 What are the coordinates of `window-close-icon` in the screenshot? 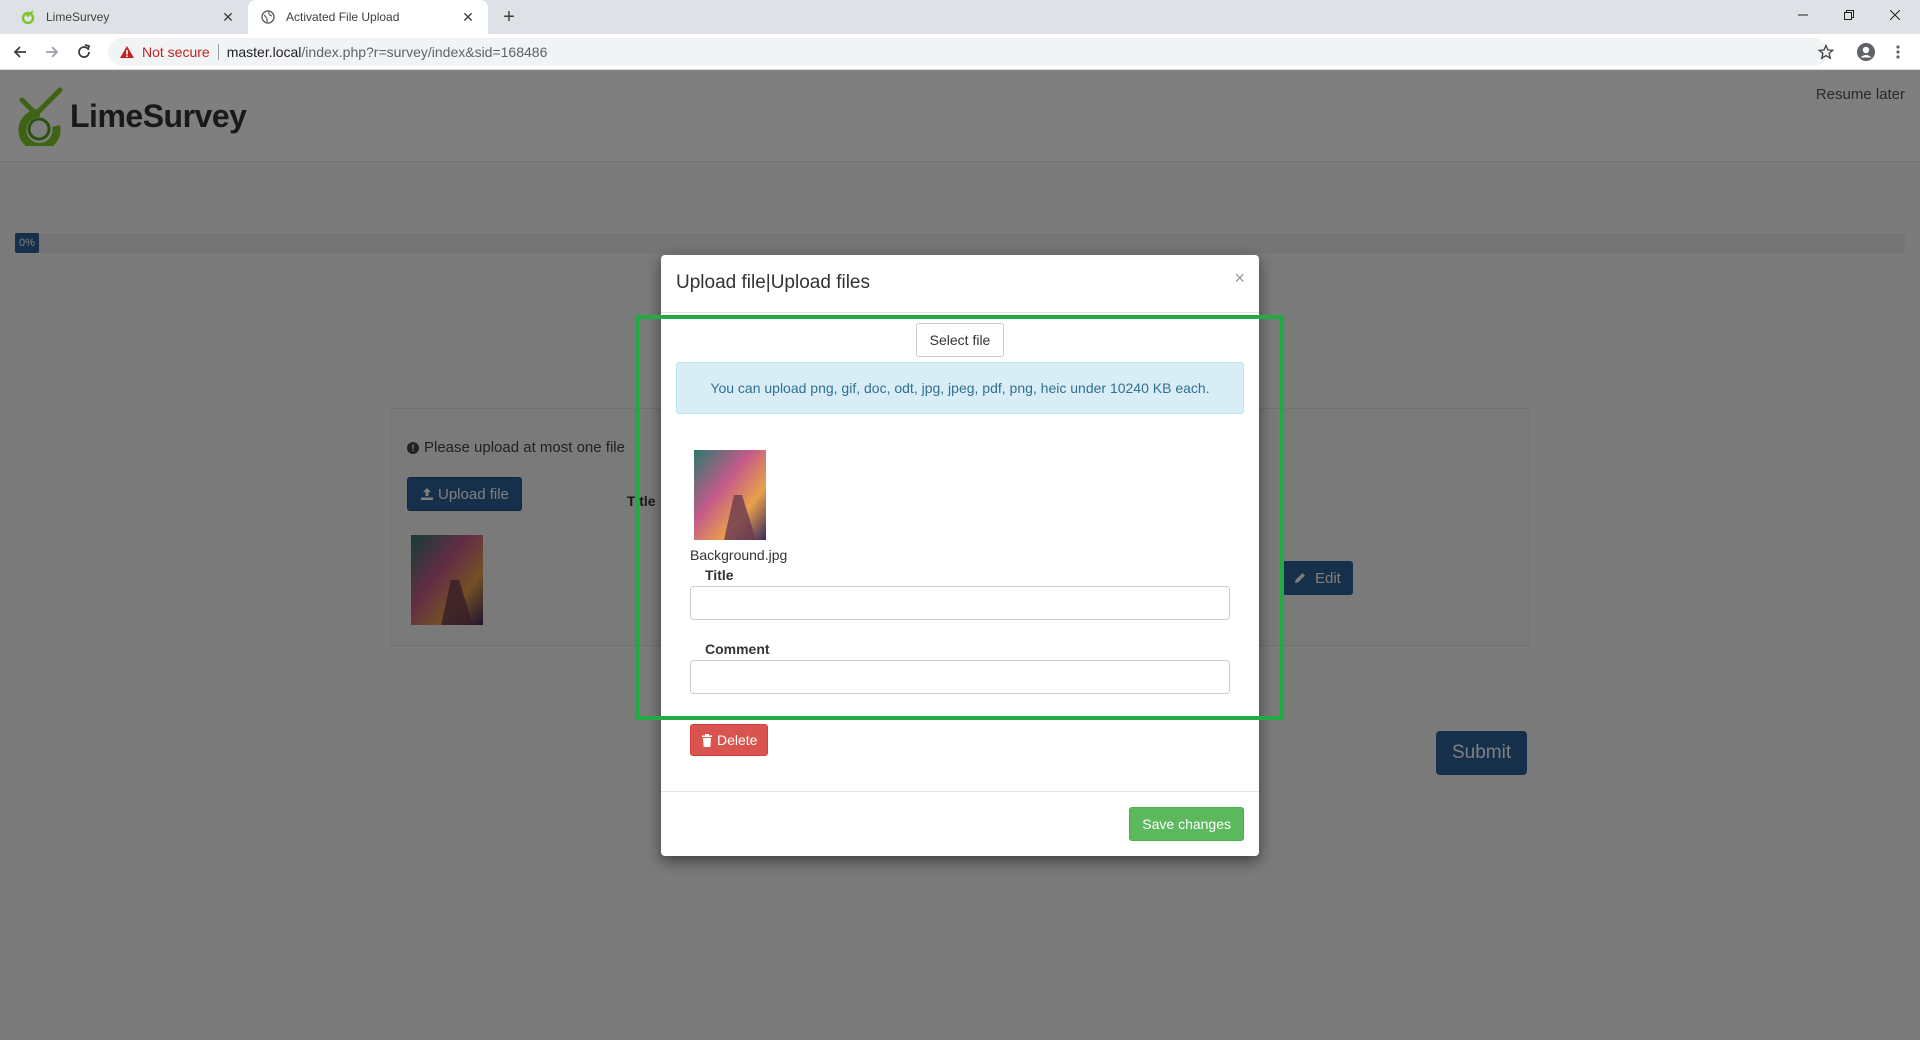 It's located at (1895, 15).